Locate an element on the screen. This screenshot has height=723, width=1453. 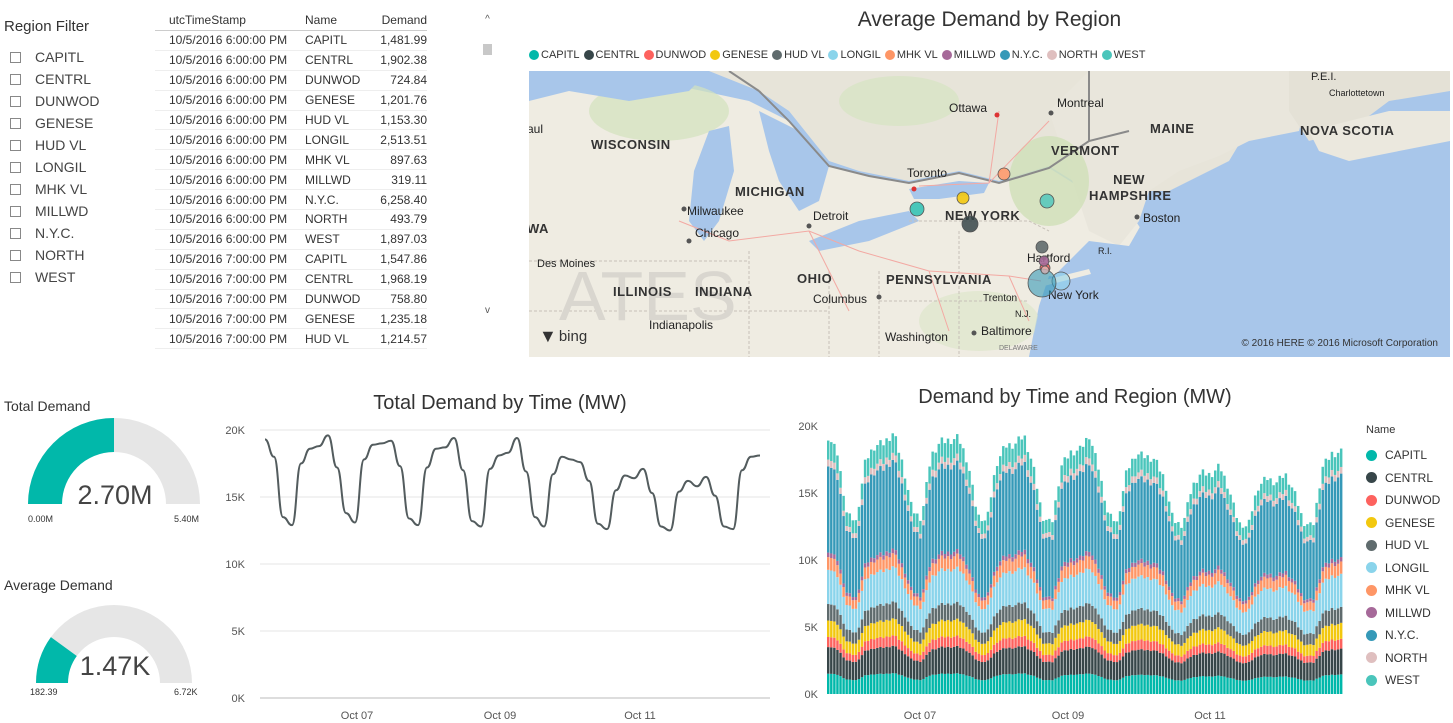
table-row: 10/5/2016 6:00:00 PM CAPITL 1,481.99 is located at coordinates (291, 40).